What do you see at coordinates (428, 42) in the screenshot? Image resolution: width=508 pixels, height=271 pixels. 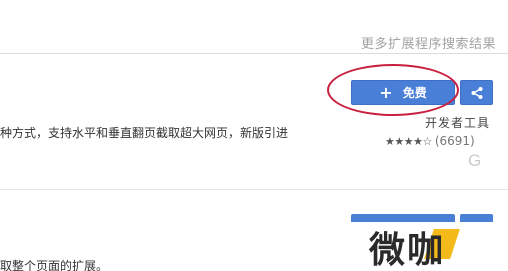 I see `more-results-link: 更多扩展程序搜索结果` at bounding box center [428, 42].